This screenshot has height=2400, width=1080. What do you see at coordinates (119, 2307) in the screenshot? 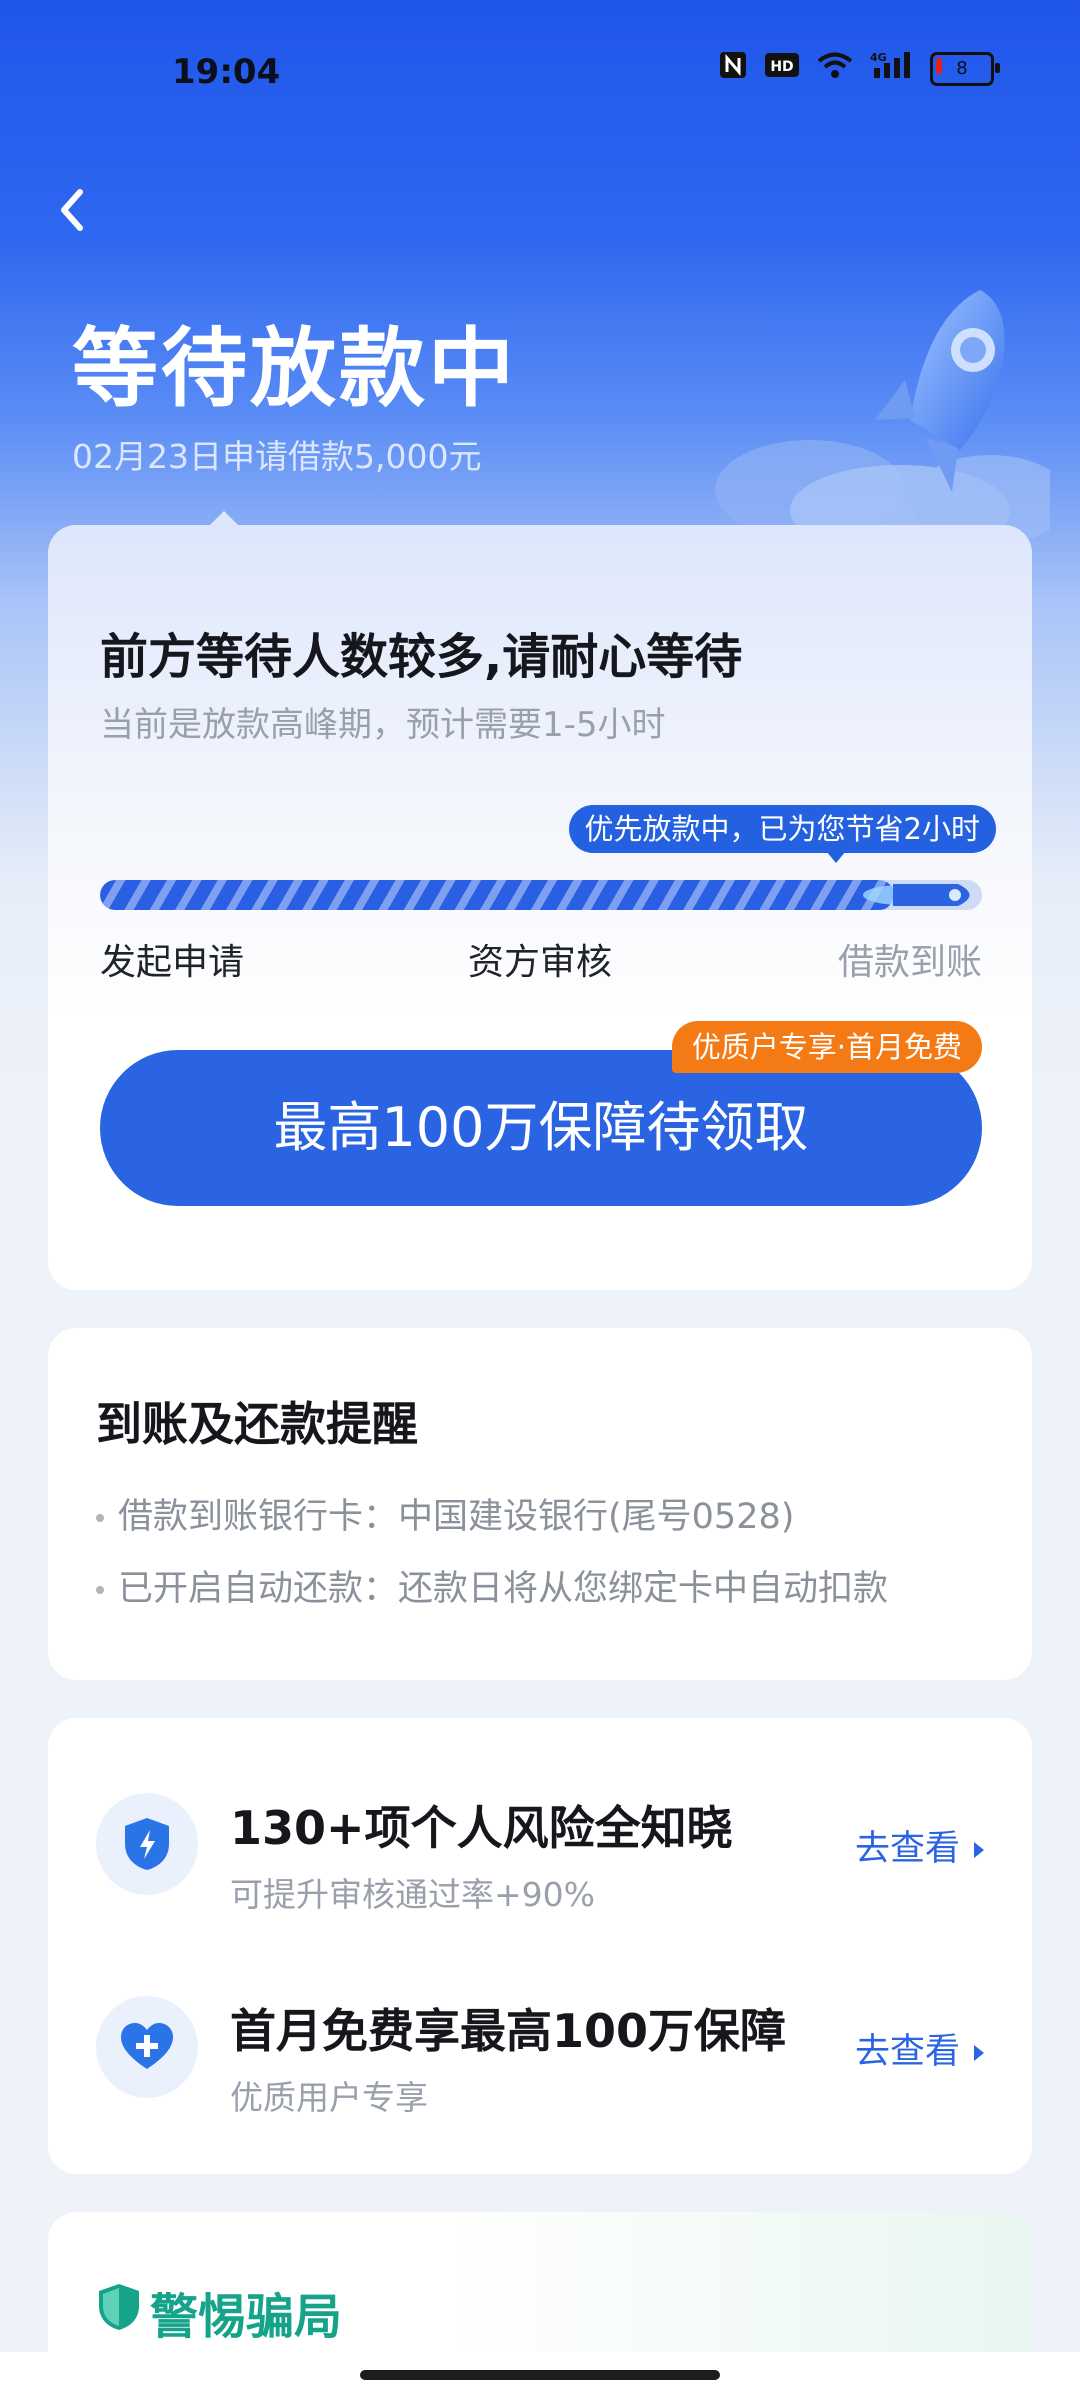
I see `shield-check-icon` at bounding box center [119, 2307].